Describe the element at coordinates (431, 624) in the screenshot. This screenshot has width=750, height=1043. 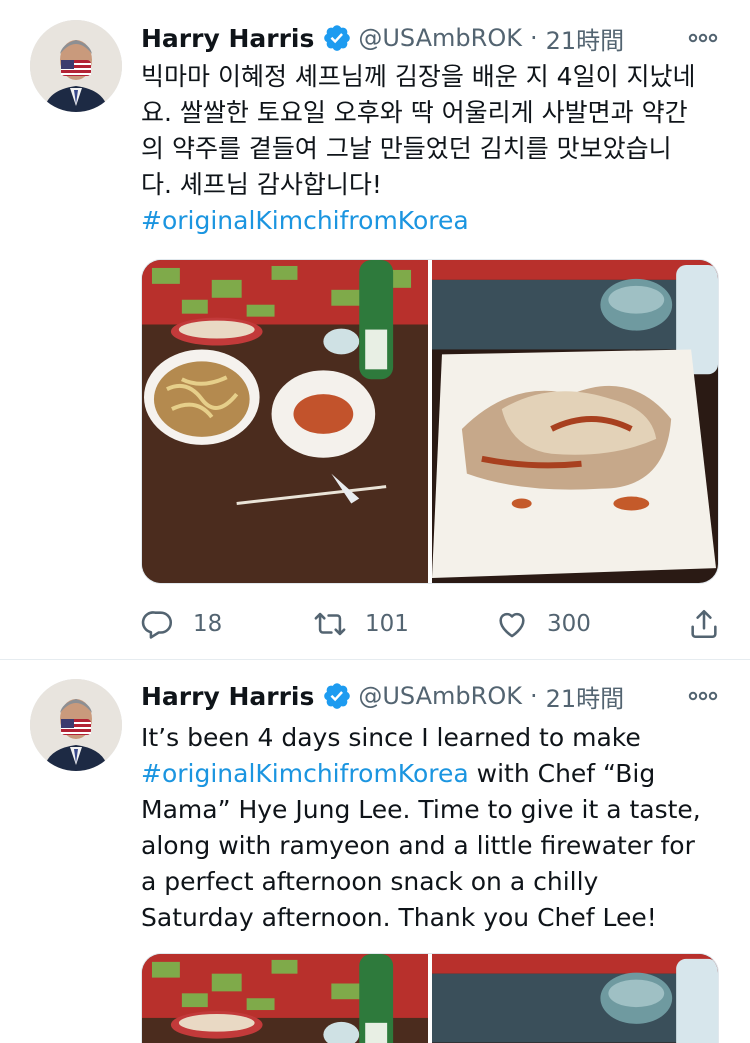
I see `tweet-actions: 18 101 300` at that location.